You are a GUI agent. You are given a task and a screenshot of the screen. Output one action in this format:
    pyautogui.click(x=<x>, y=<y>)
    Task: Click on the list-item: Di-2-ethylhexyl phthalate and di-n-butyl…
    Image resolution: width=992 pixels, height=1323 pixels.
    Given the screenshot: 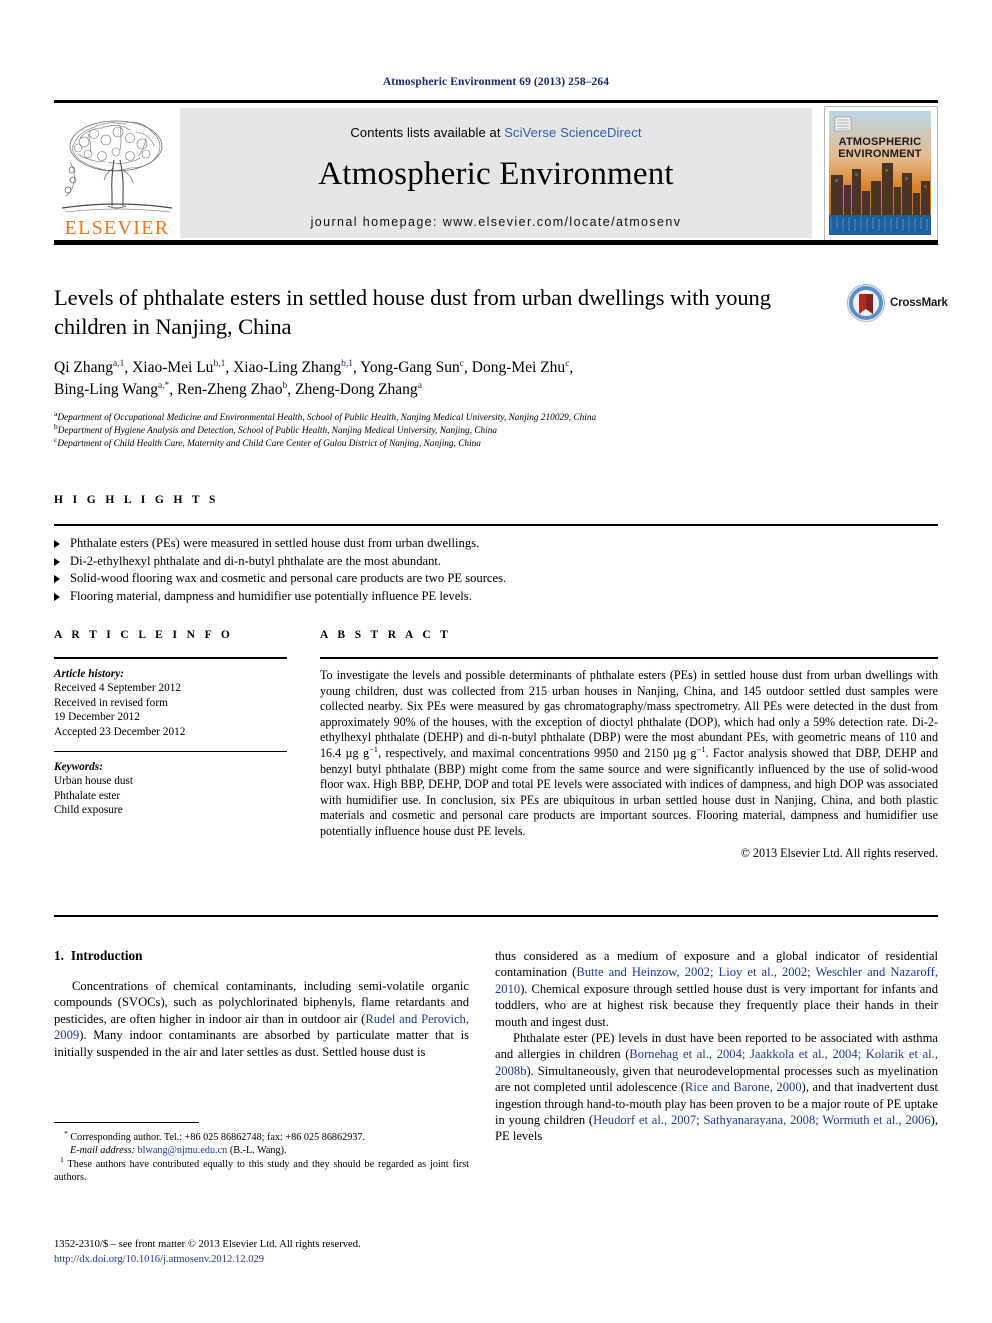 What is the action you would take?
    pyautogui.click(x=496, y=562)
    